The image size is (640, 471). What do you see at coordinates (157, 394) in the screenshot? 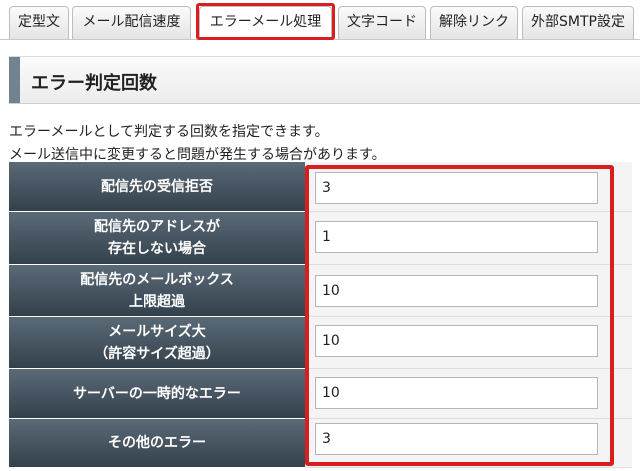
I see `setting-label: サーバーの一時的なエラー` at bounding box center [157, 394].